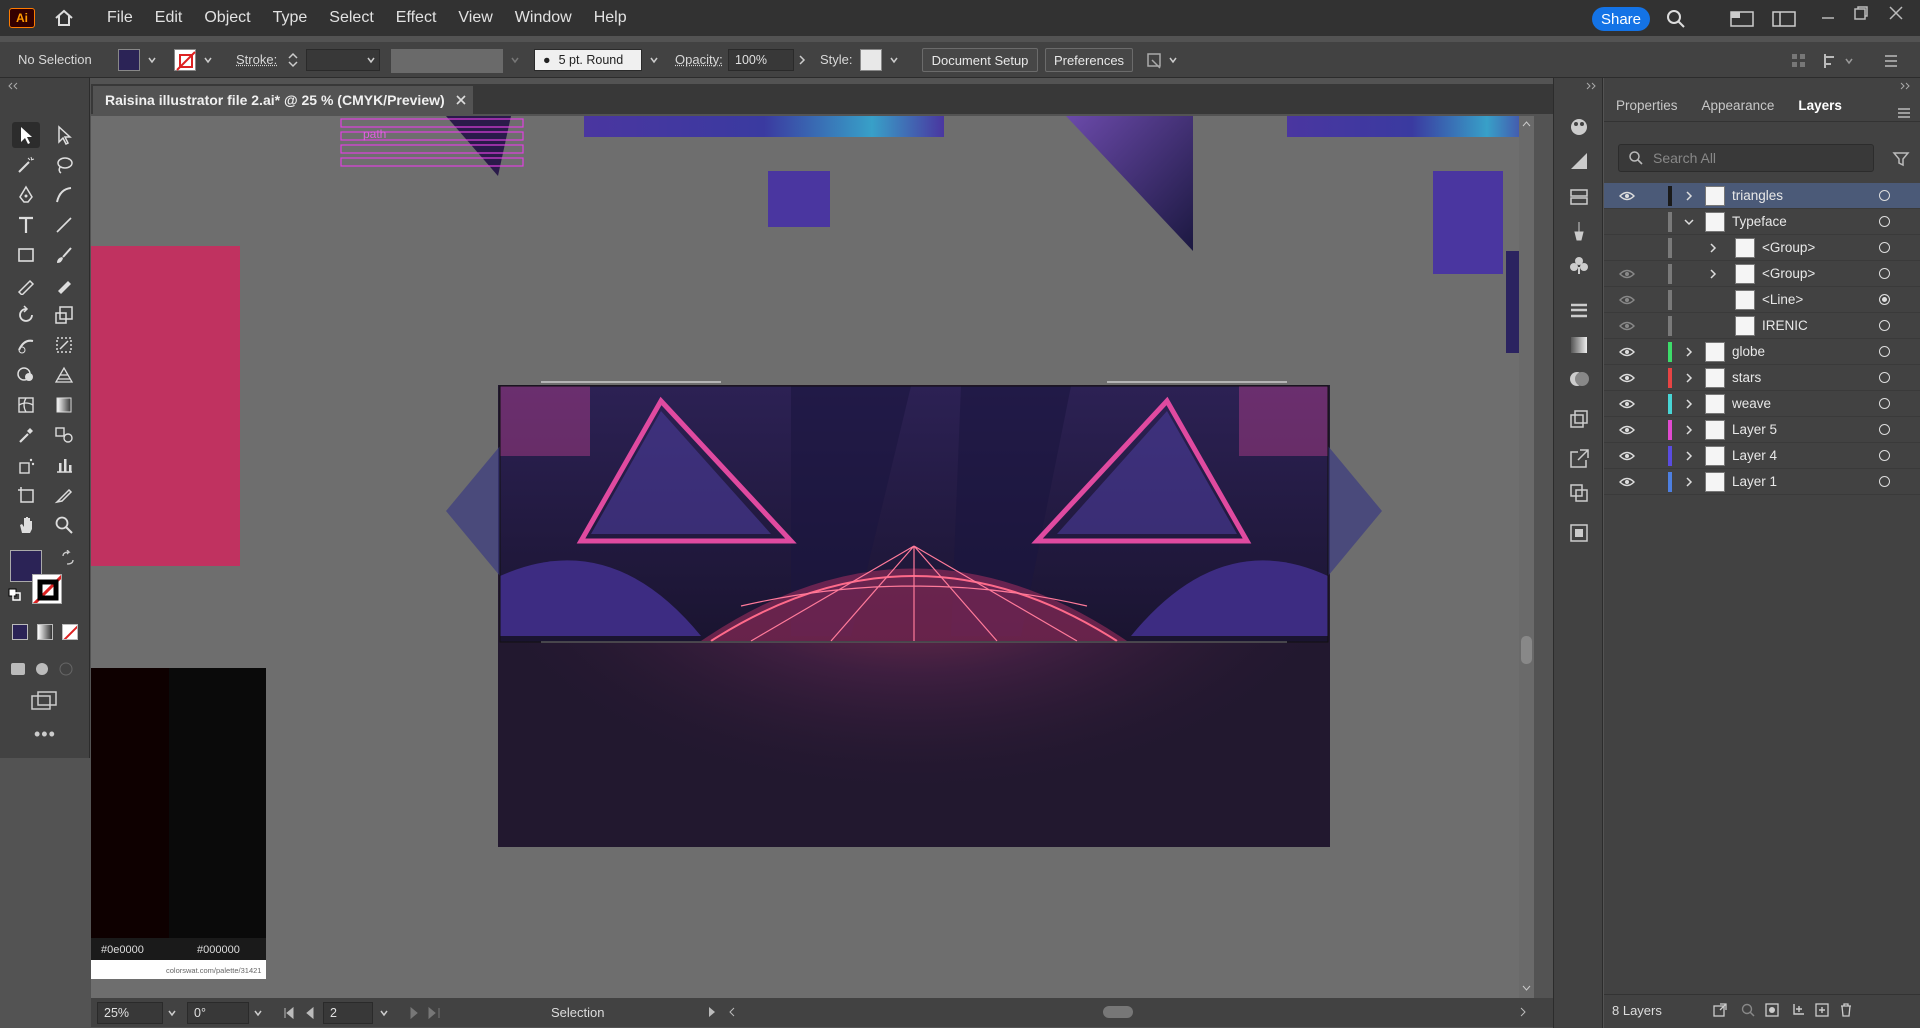 The image size is (1920, 1028). I want to click on lasso-tool-icon, so click(64, 165).